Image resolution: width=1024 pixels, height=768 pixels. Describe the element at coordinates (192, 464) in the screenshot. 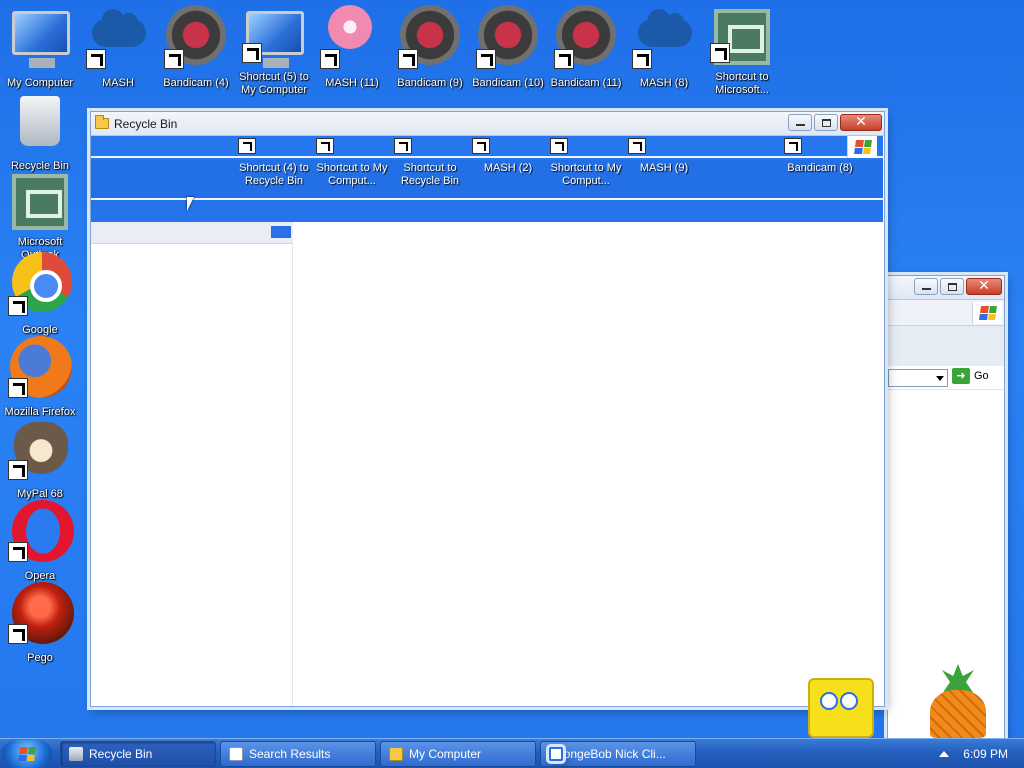

I see `tasks-pane` at that location.